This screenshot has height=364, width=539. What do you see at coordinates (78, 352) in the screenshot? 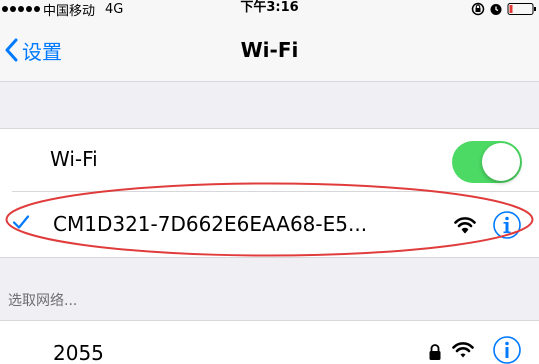
I see `network-name: 2055` at bounding box center [78, 352].